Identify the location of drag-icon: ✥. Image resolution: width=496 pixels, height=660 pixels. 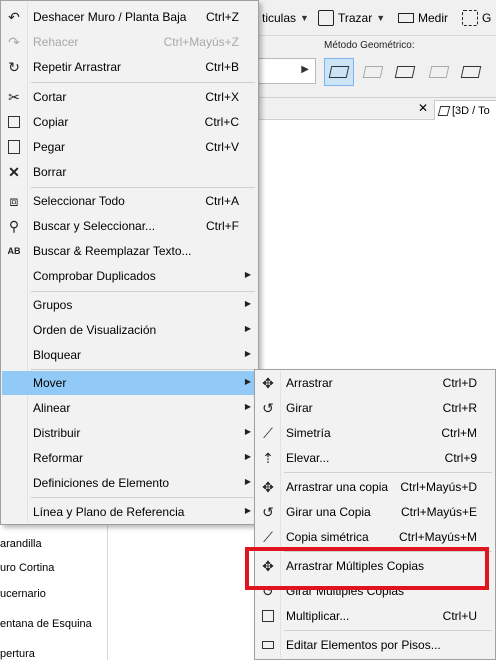
(268, 382).